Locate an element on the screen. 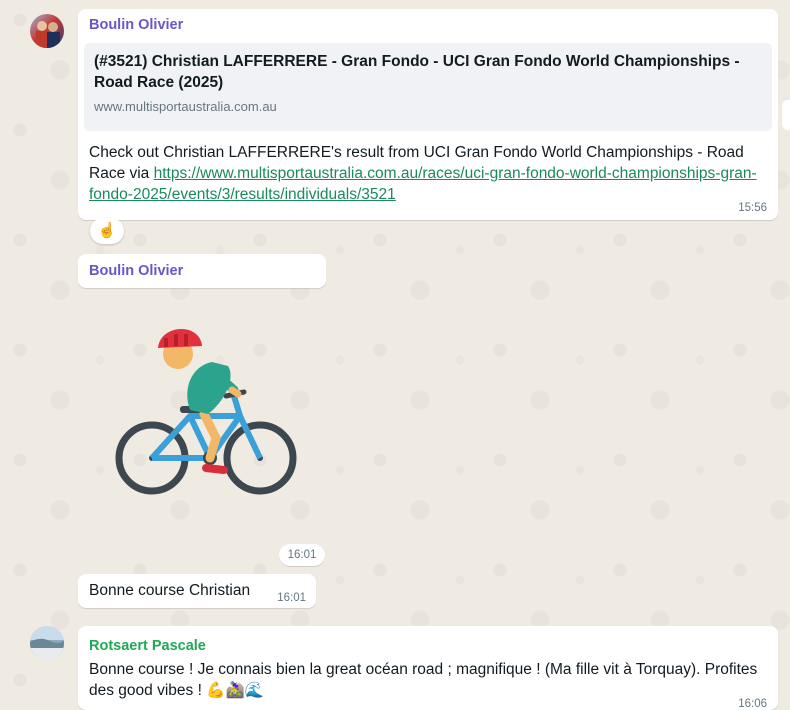 The height and width of the screenshot is (710, 790). reaction-badge: ☝️ is located at coordinates (107, 231).